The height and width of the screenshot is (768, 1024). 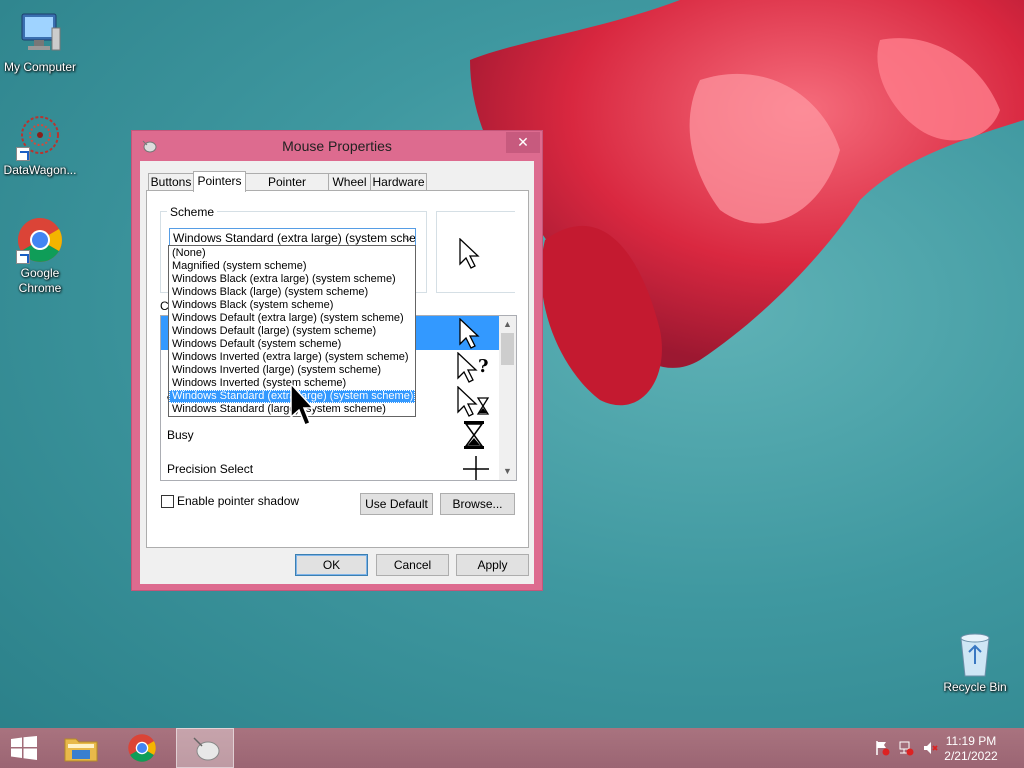 What do you see at coordinates (330, 466) in the screenshot?
I see `cursor-row-precision-select: Precision Select` at bounding box center [330, 466].